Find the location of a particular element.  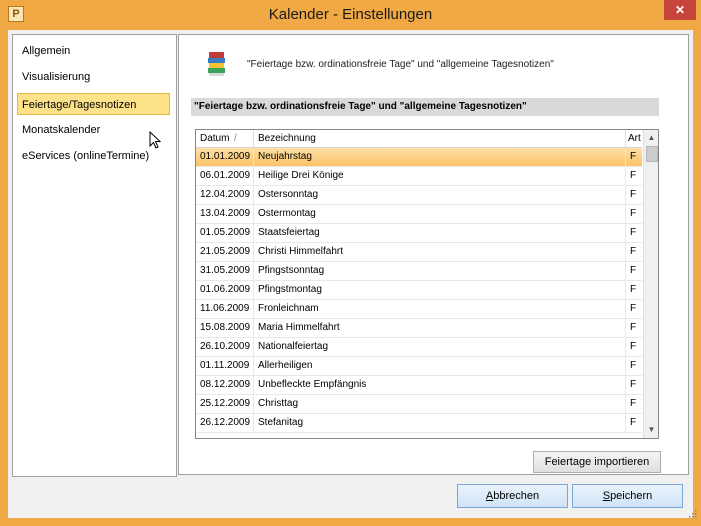

table-row: 25.12.2009 Christtag F is located at coordinates (419, 404).